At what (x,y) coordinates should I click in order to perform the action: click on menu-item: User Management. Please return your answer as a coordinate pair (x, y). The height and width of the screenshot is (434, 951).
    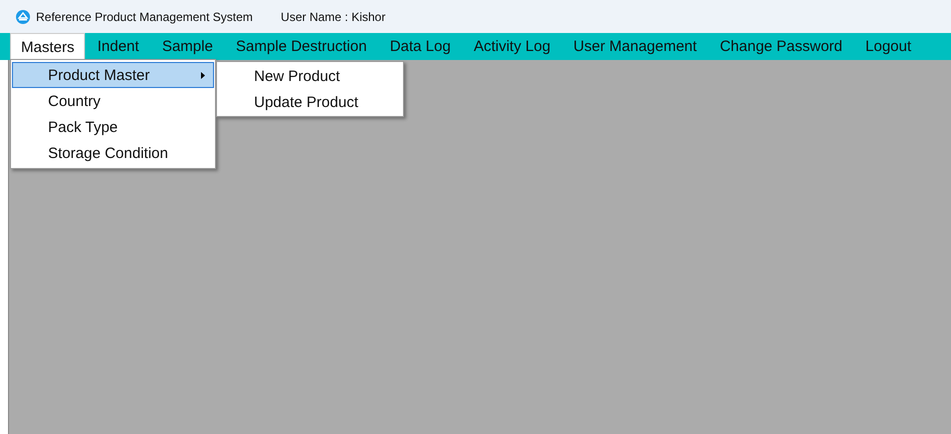
    Looking at the image, I should click on (635, 46).